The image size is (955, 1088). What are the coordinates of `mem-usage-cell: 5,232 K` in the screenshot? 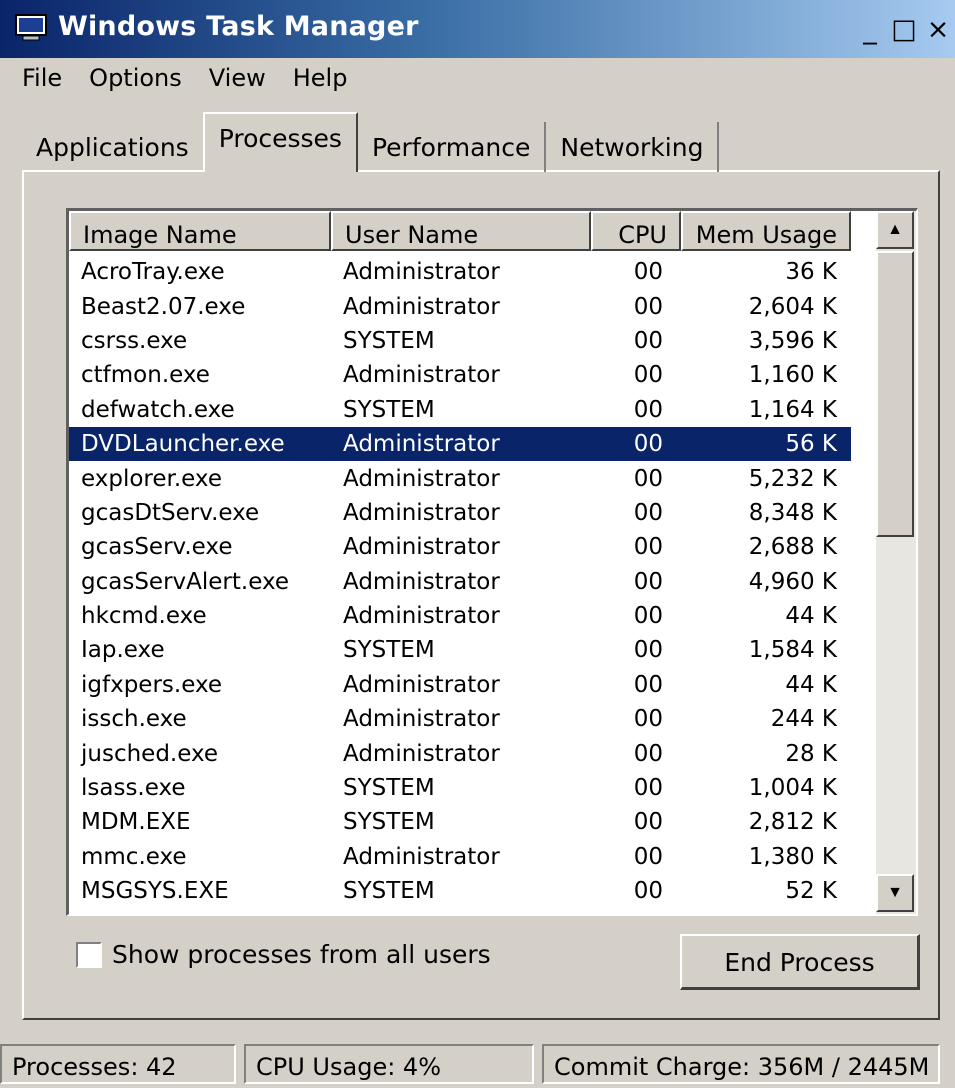 It's located at (792, 478).